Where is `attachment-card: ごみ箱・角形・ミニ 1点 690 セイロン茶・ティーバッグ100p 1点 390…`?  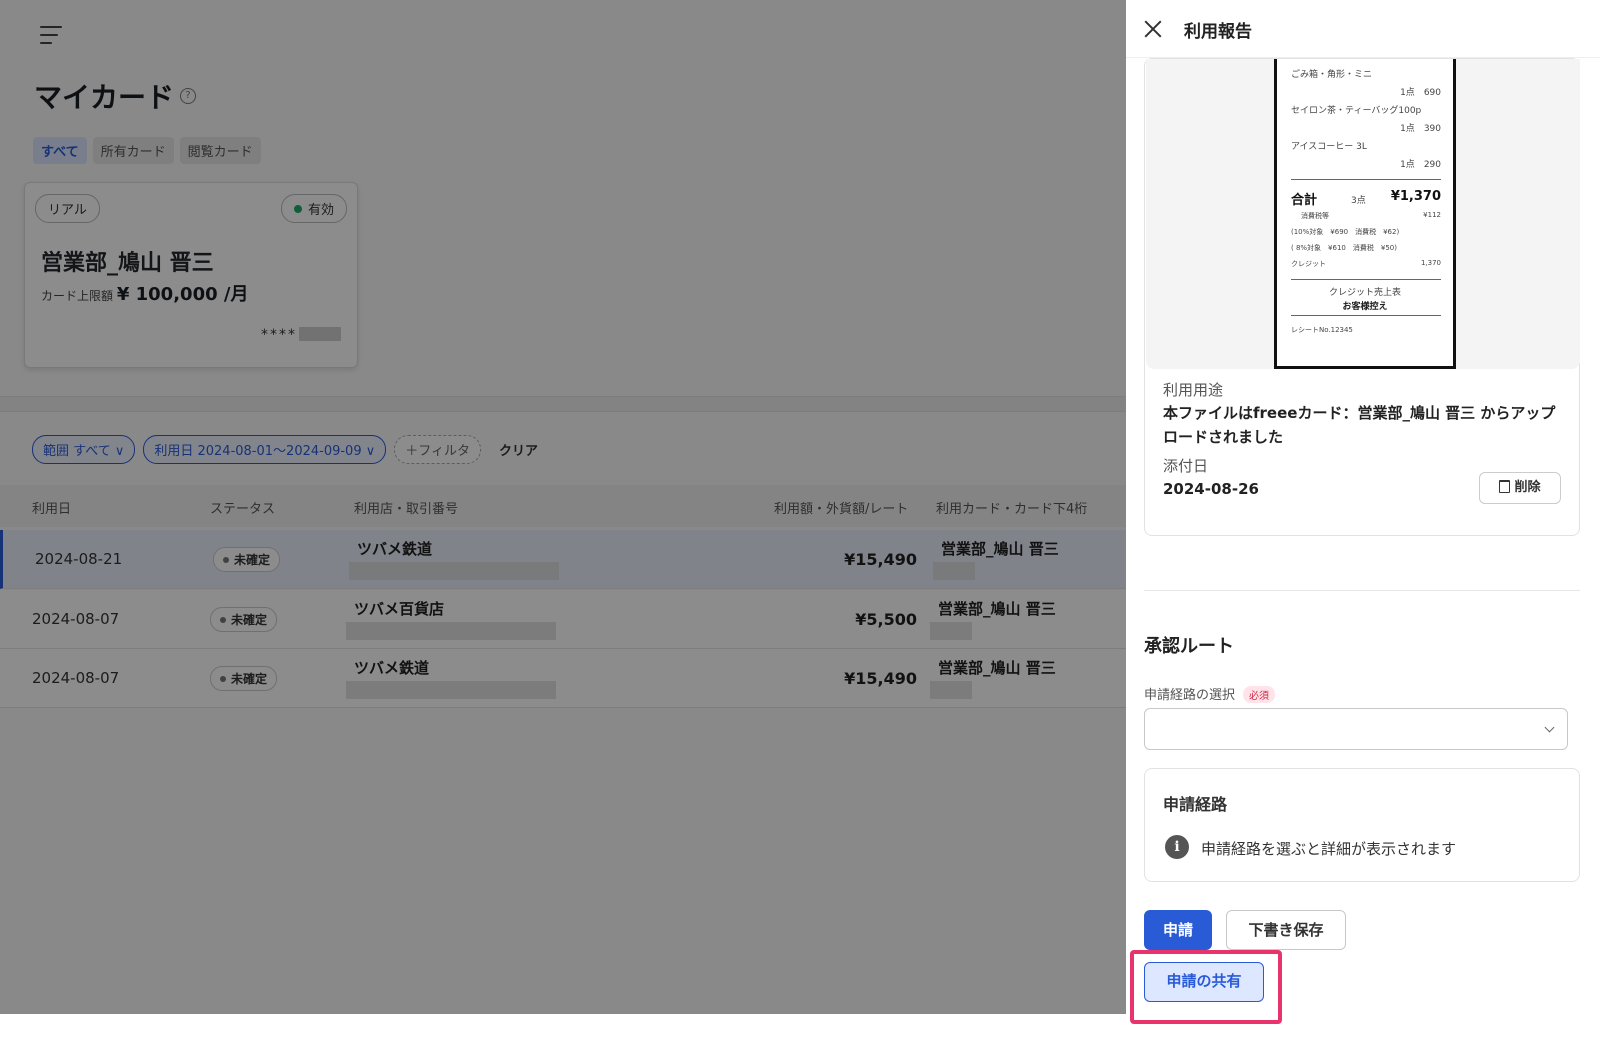 attachment-card: ごみ箱・角形・ミニ 1点 690 セイロン茶・ティーバッグ100p 1点 390… is located at coordinates (1362, 297).